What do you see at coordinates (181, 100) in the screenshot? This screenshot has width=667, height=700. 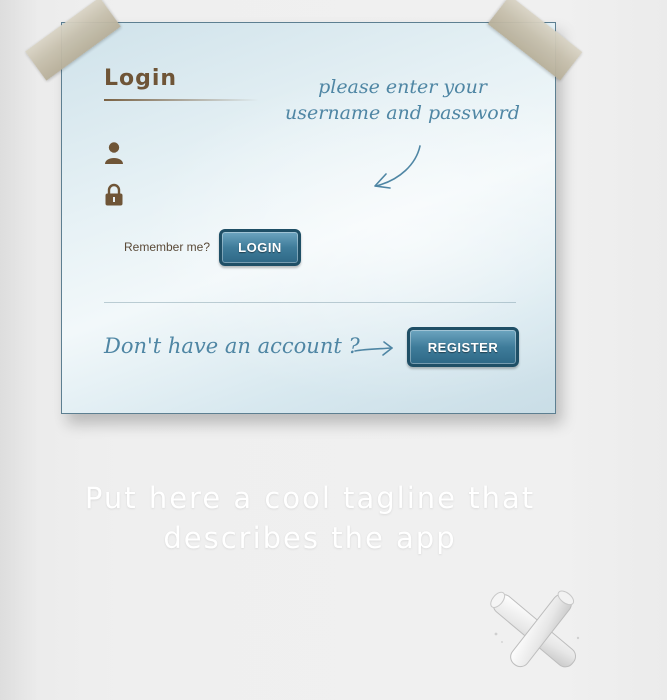 I see `title-underline` at bounding box center [181, 100].